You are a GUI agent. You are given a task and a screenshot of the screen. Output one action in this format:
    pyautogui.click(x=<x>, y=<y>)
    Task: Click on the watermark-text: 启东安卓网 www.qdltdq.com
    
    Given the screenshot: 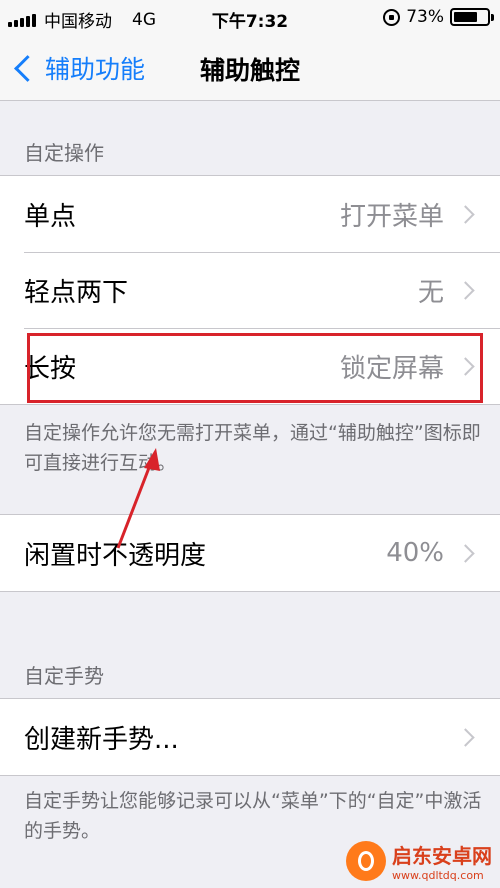 What is the action you would take?
    pyautogui.click(x=442, y=861)
    